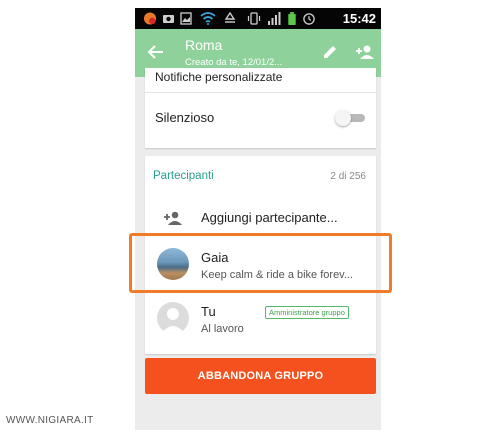  What do you see at coordinates (330, 52) in the screenshot?
I see `edit-icon` at bounding box center [330, 52].